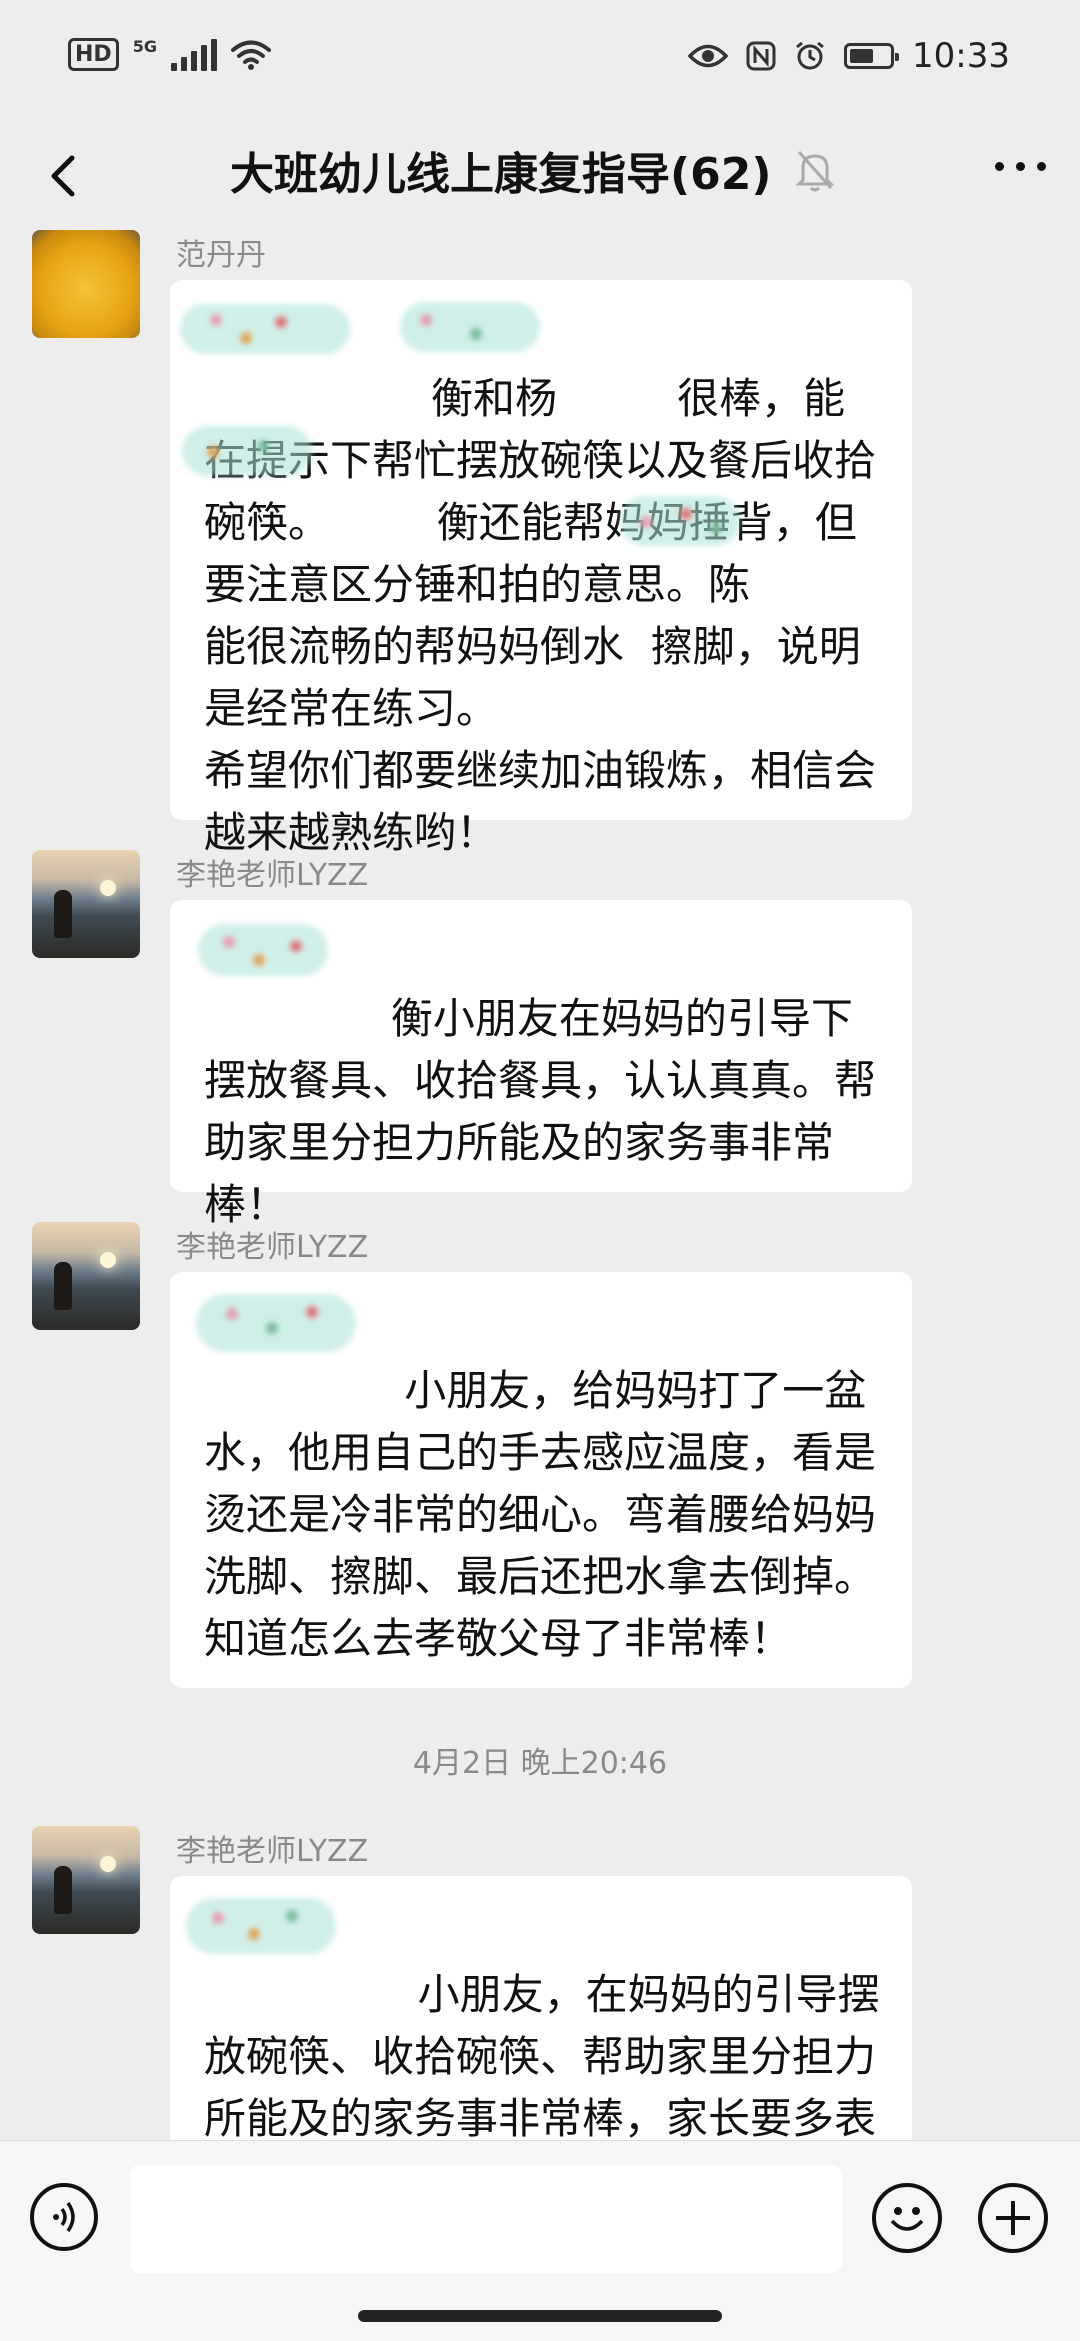  I want to click on plus-icon, so click(1013, 2218).